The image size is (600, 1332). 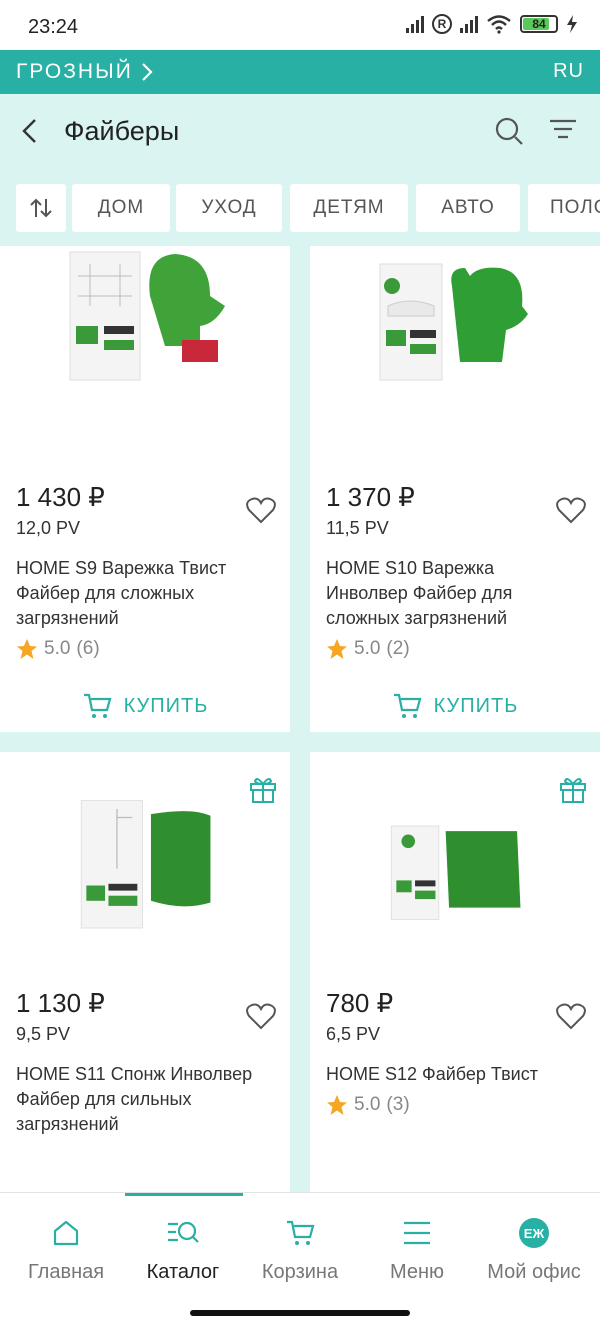 I want to click on product-name: HOME S12 Файбер Твист, so click(x=451, y=1074).